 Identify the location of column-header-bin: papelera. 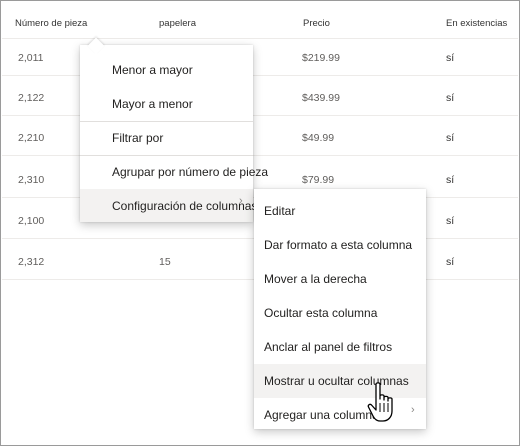
(177, 23).